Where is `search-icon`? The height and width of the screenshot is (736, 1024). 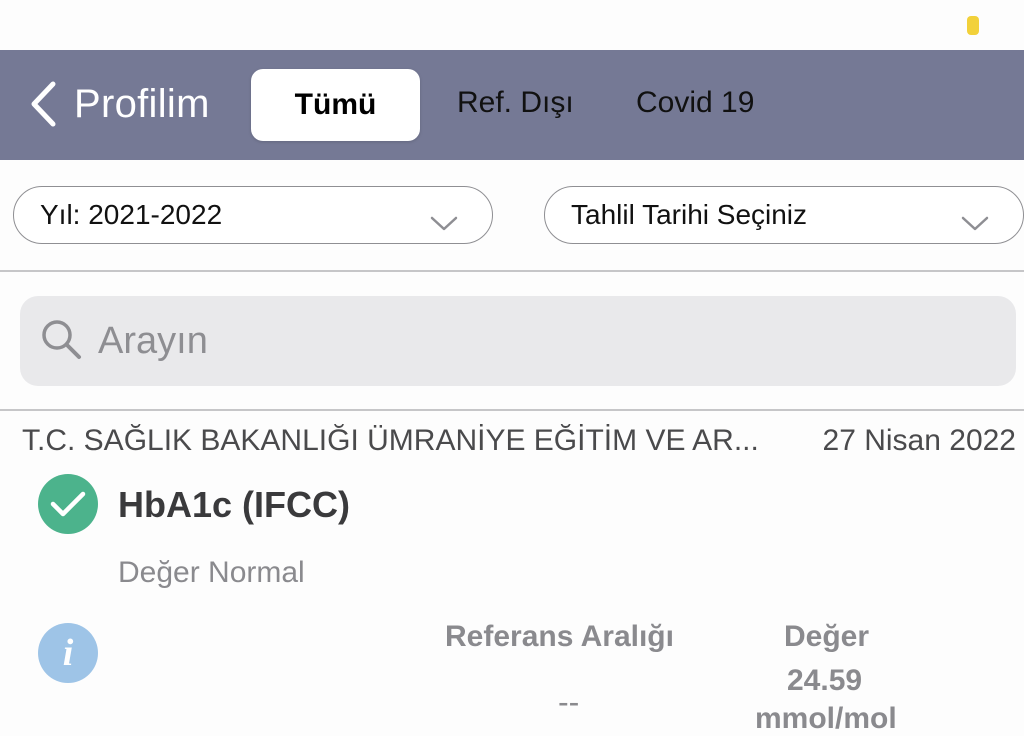
search-icon is located at coordinates (51, 341).